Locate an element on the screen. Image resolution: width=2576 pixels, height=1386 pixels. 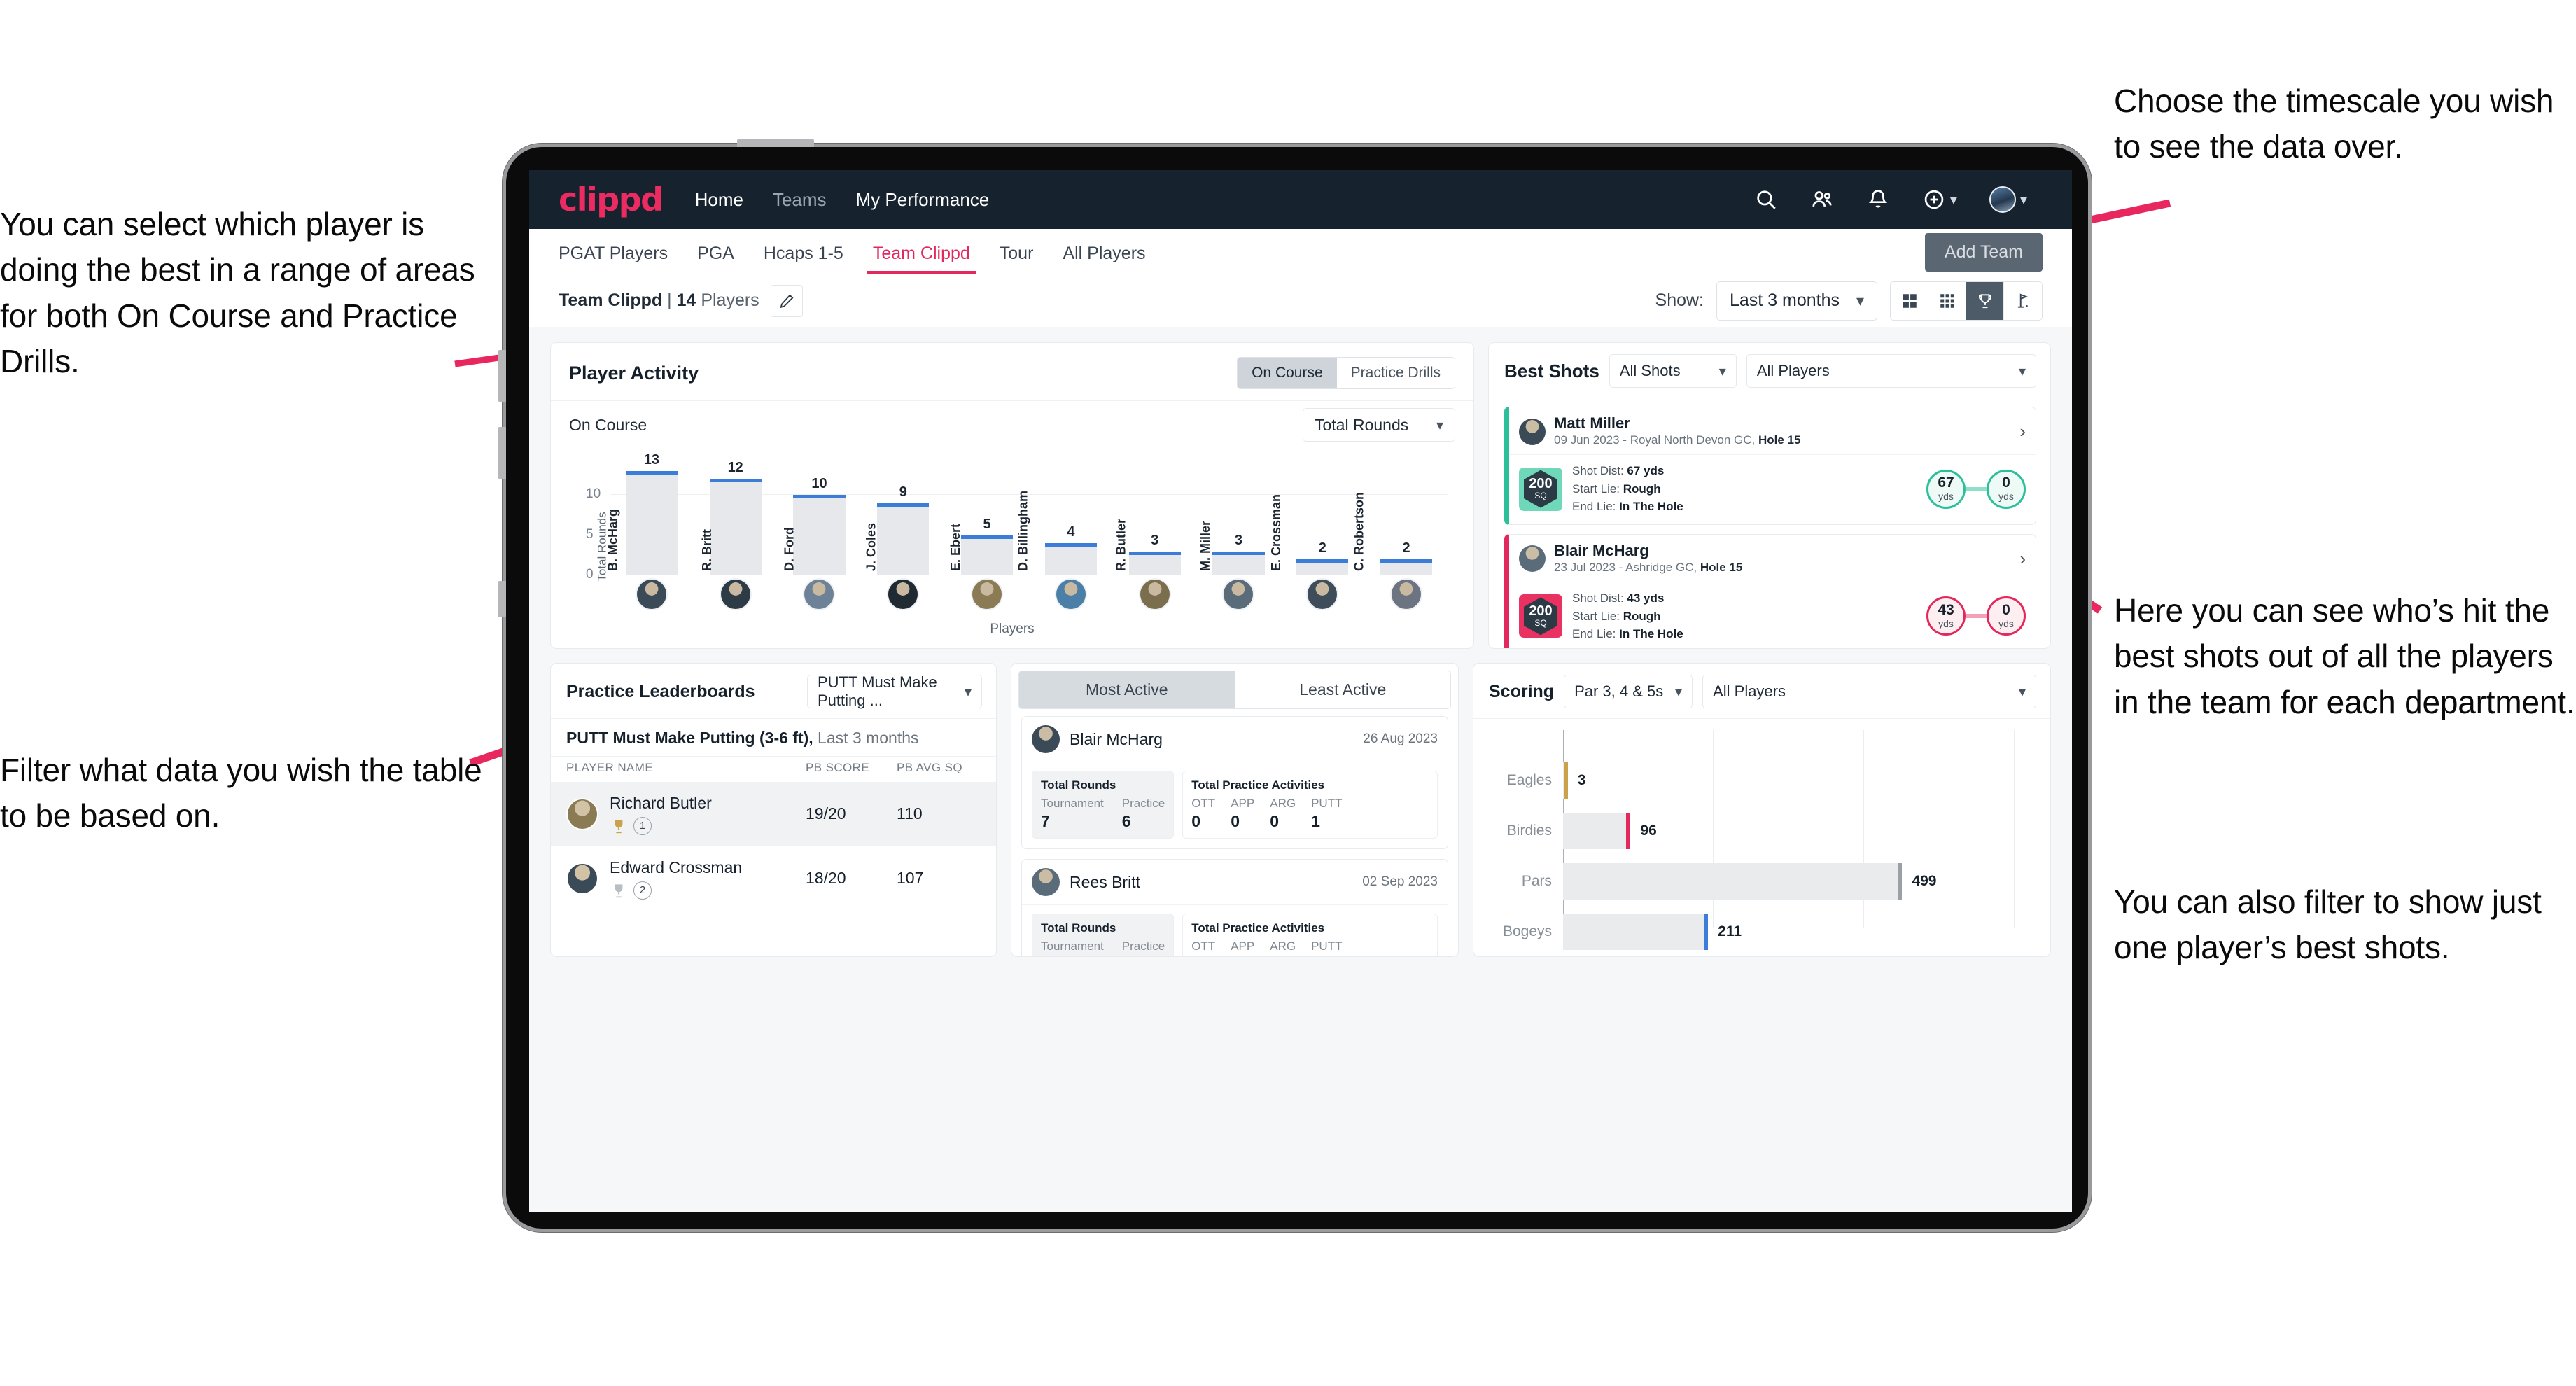
tab-hcaps-1-5: Hcaps 1-5 is located at coordinates (804, 259).